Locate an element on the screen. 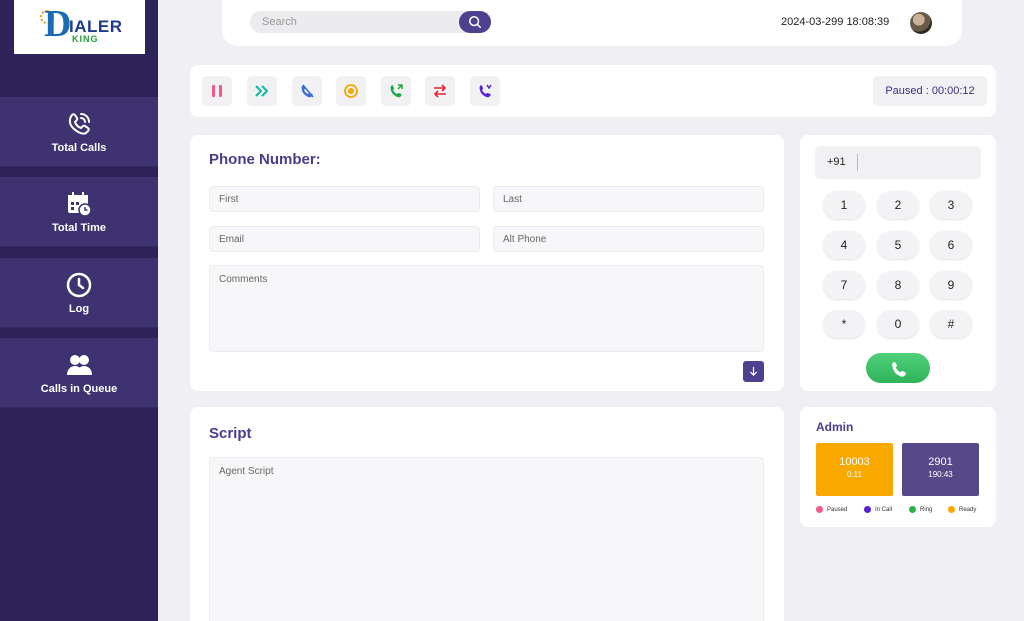 This screenshot has height=621, width=1024. script-title: Script is located at coordinates (230, 433).